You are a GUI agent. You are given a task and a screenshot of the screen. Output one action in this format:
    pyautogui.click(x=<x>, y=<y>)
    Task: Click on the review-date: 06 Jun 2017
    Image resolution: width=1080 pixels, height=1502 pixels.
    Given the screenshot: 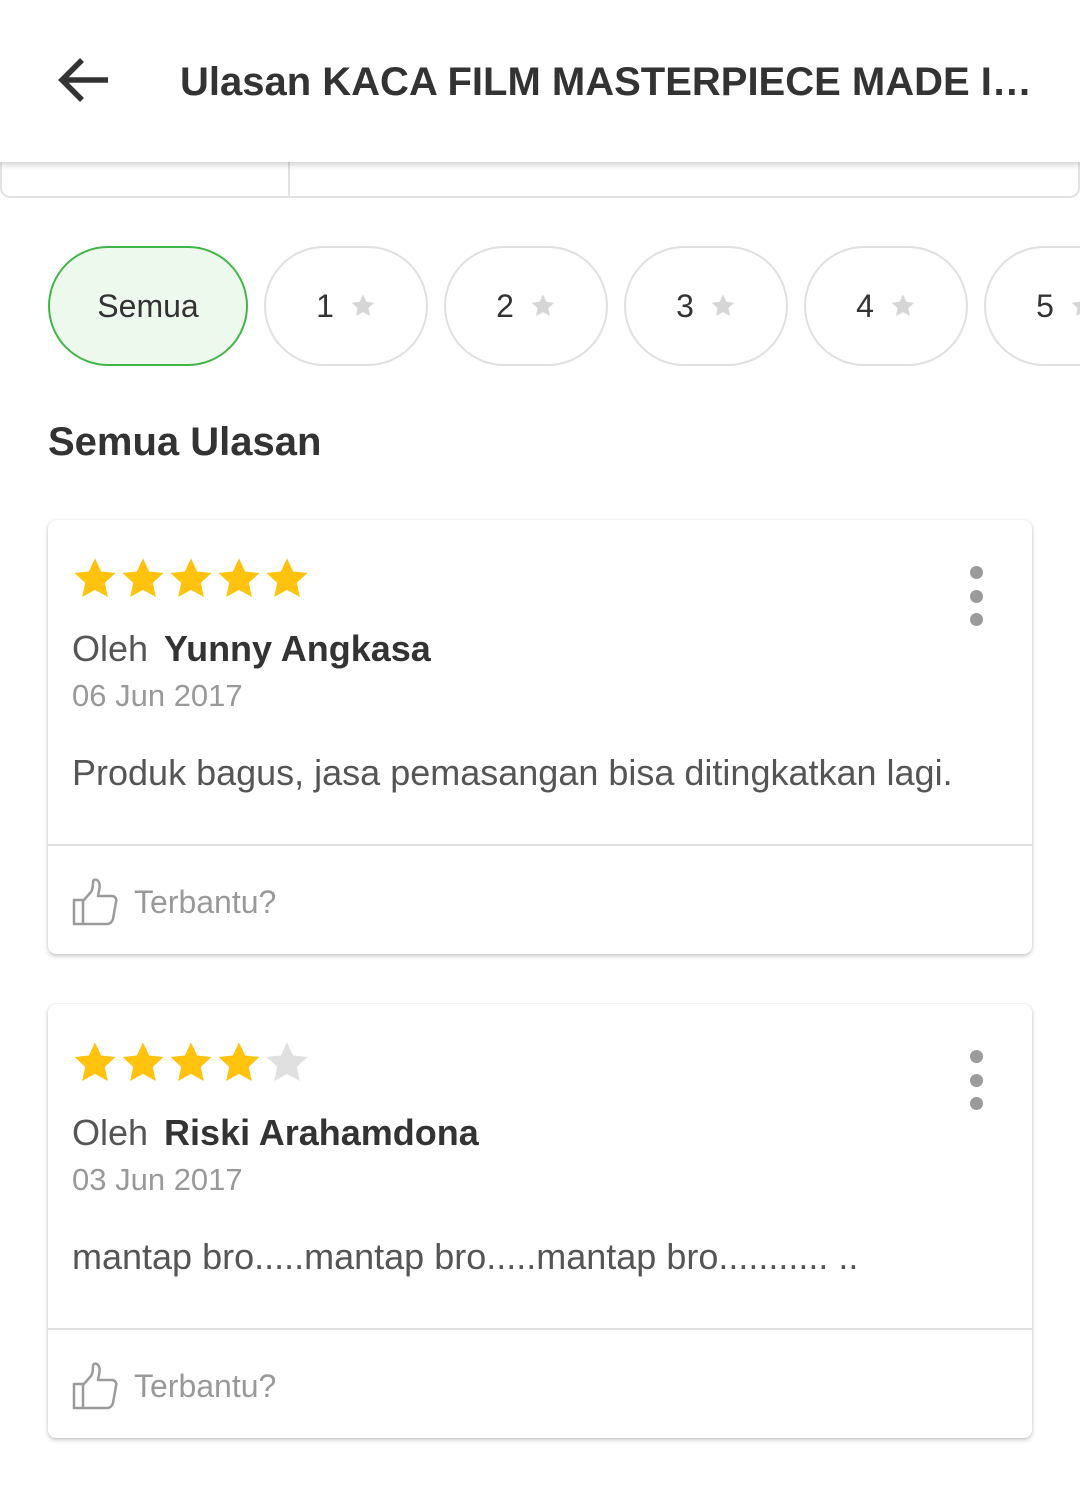 What is the action you would take?
    pyautogui.click(x=157, y=695)
    